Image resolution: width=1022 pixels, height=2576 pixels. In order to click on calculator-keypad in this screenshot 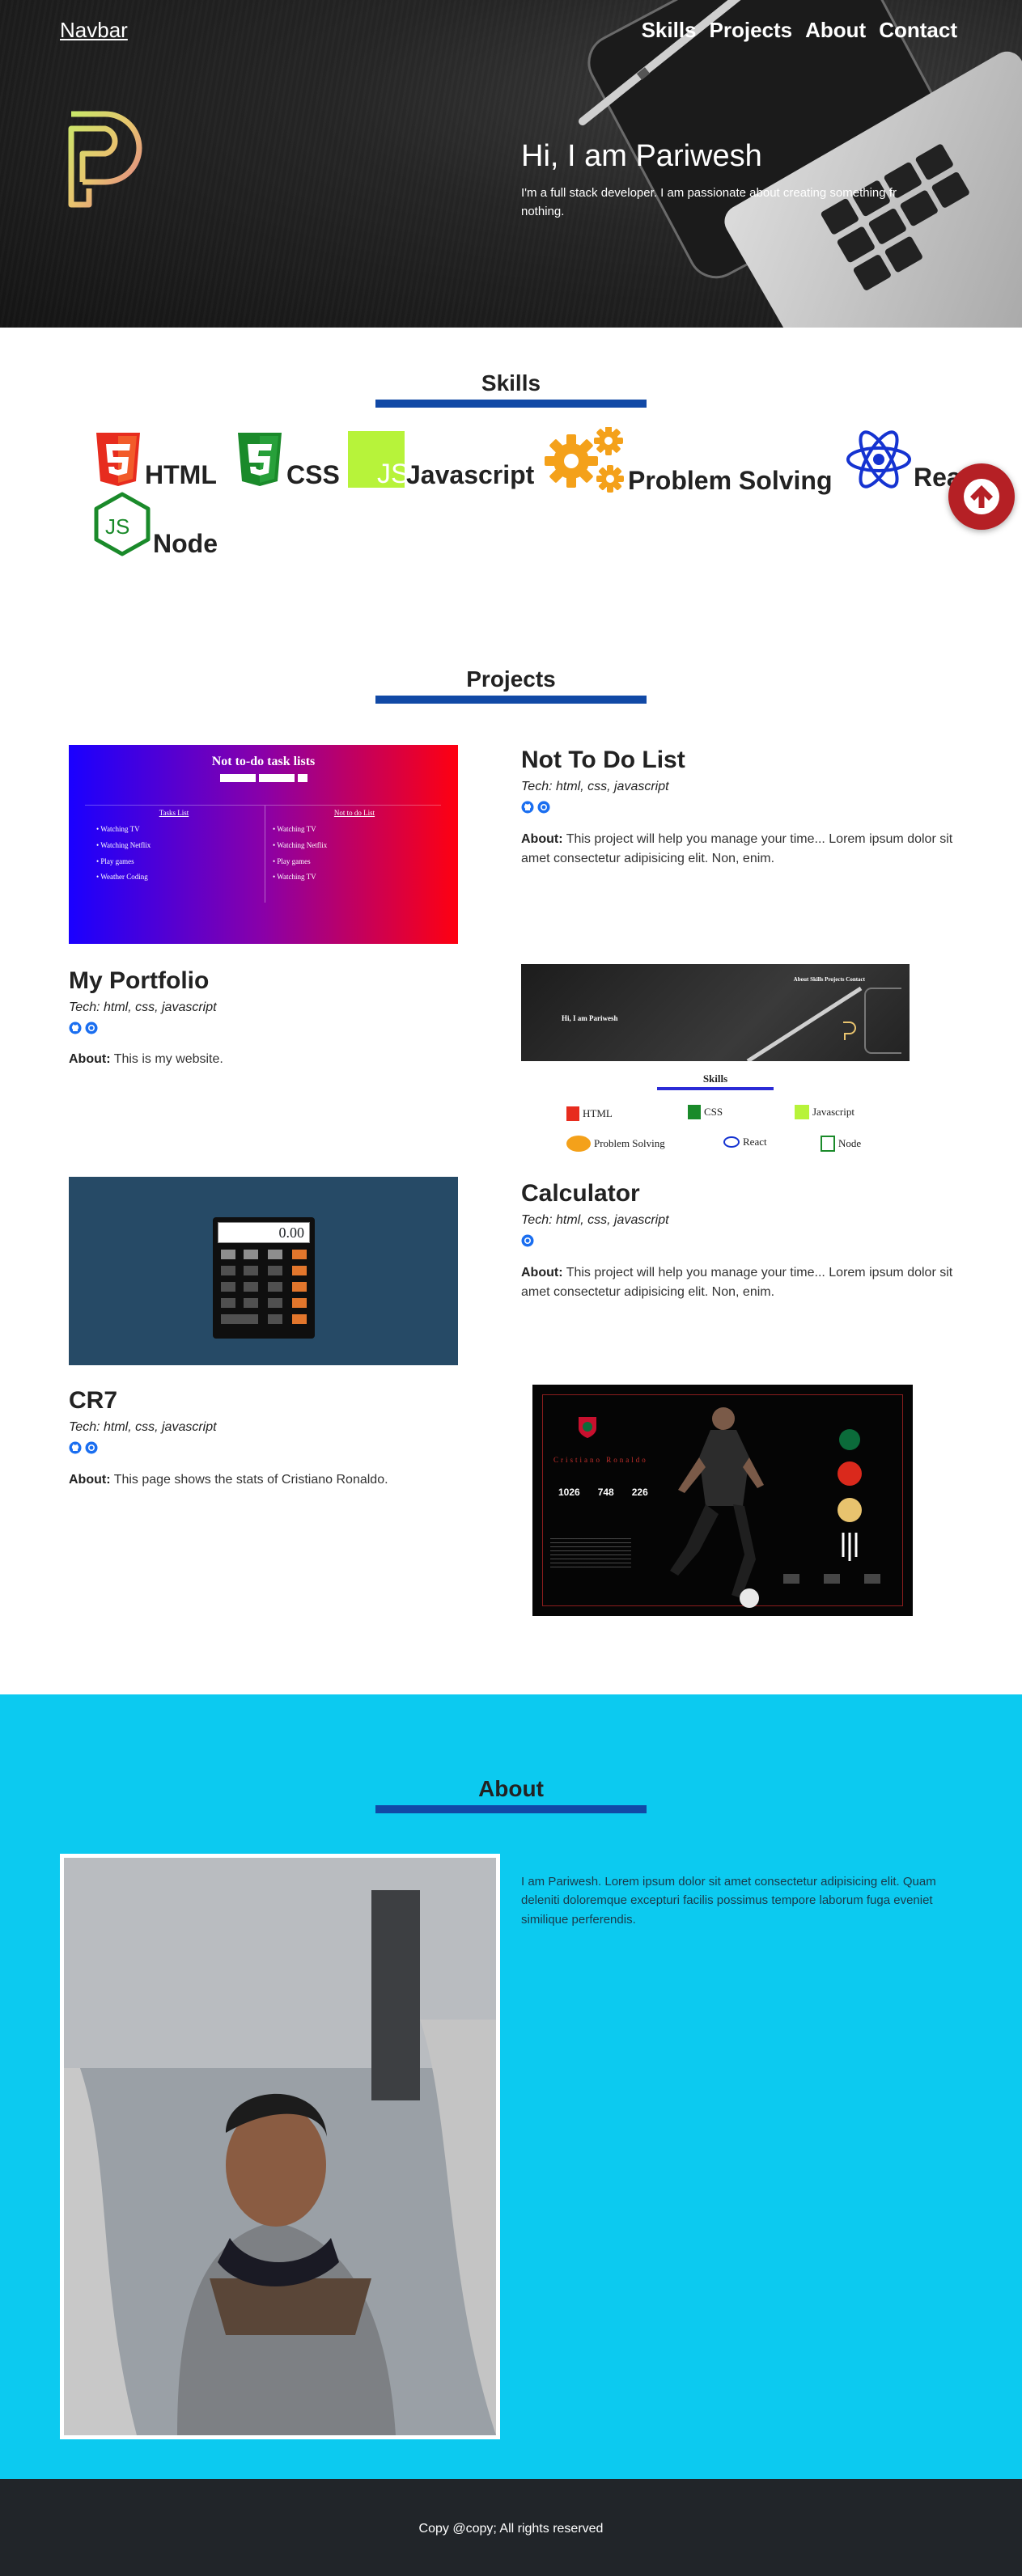, I will do `click(264, 1287)`.